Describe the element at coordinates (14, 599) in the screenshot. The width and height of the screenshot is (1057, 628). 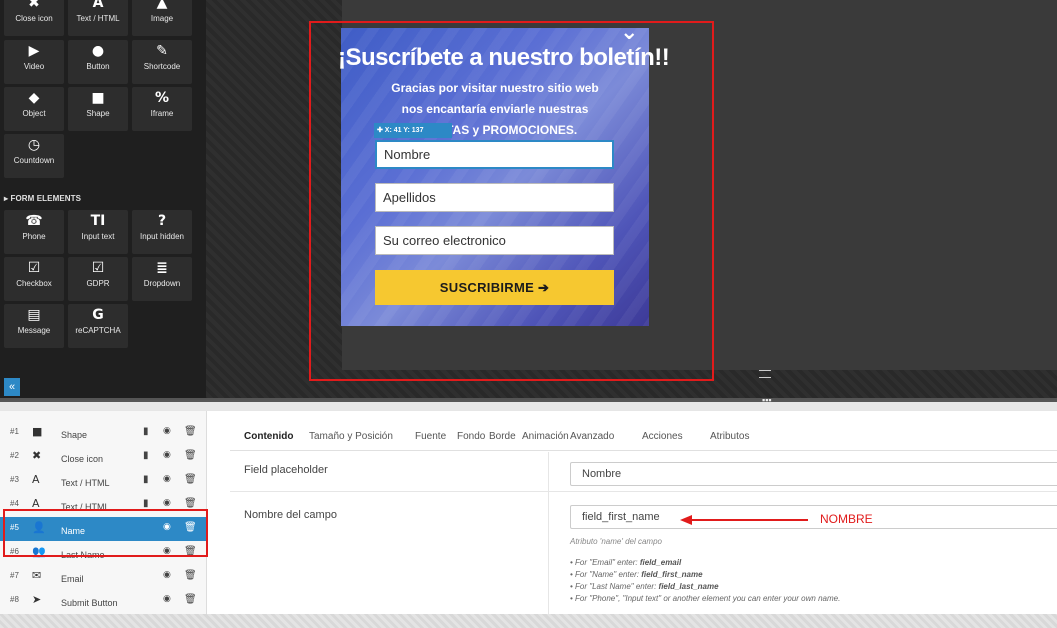
I see `layer-number: #8` at that location.